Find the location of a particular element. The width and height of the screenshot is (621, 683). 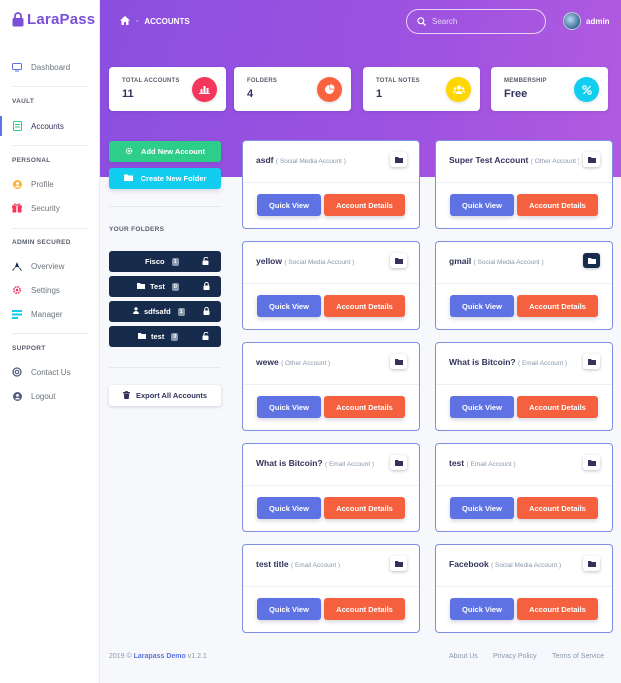

user-name: admin is located at coordinates (598, 21).